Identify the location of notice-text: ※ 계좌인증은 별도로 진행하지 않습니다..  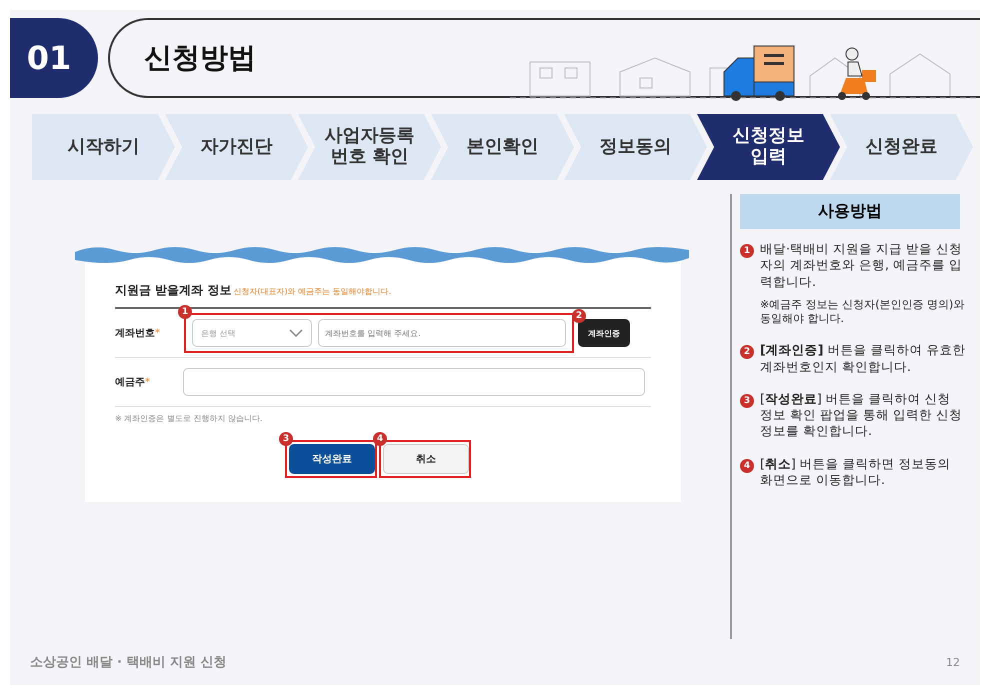
(189, 419).